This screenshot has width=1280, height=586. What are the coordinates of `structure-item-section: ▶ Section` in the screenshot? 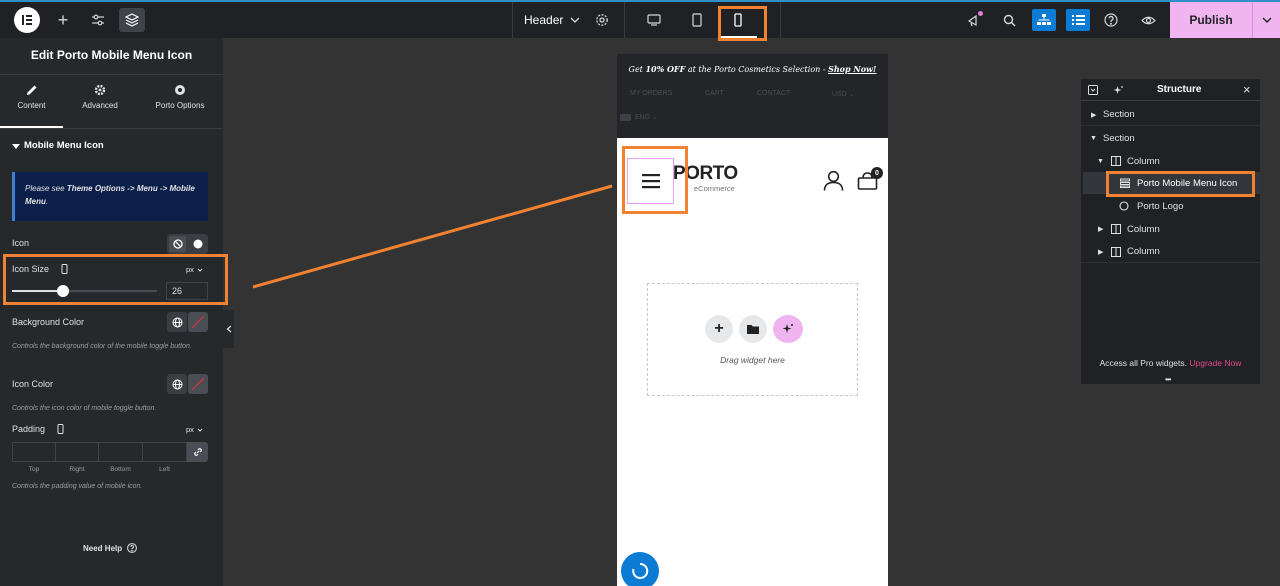 It's located at (1170, 115).